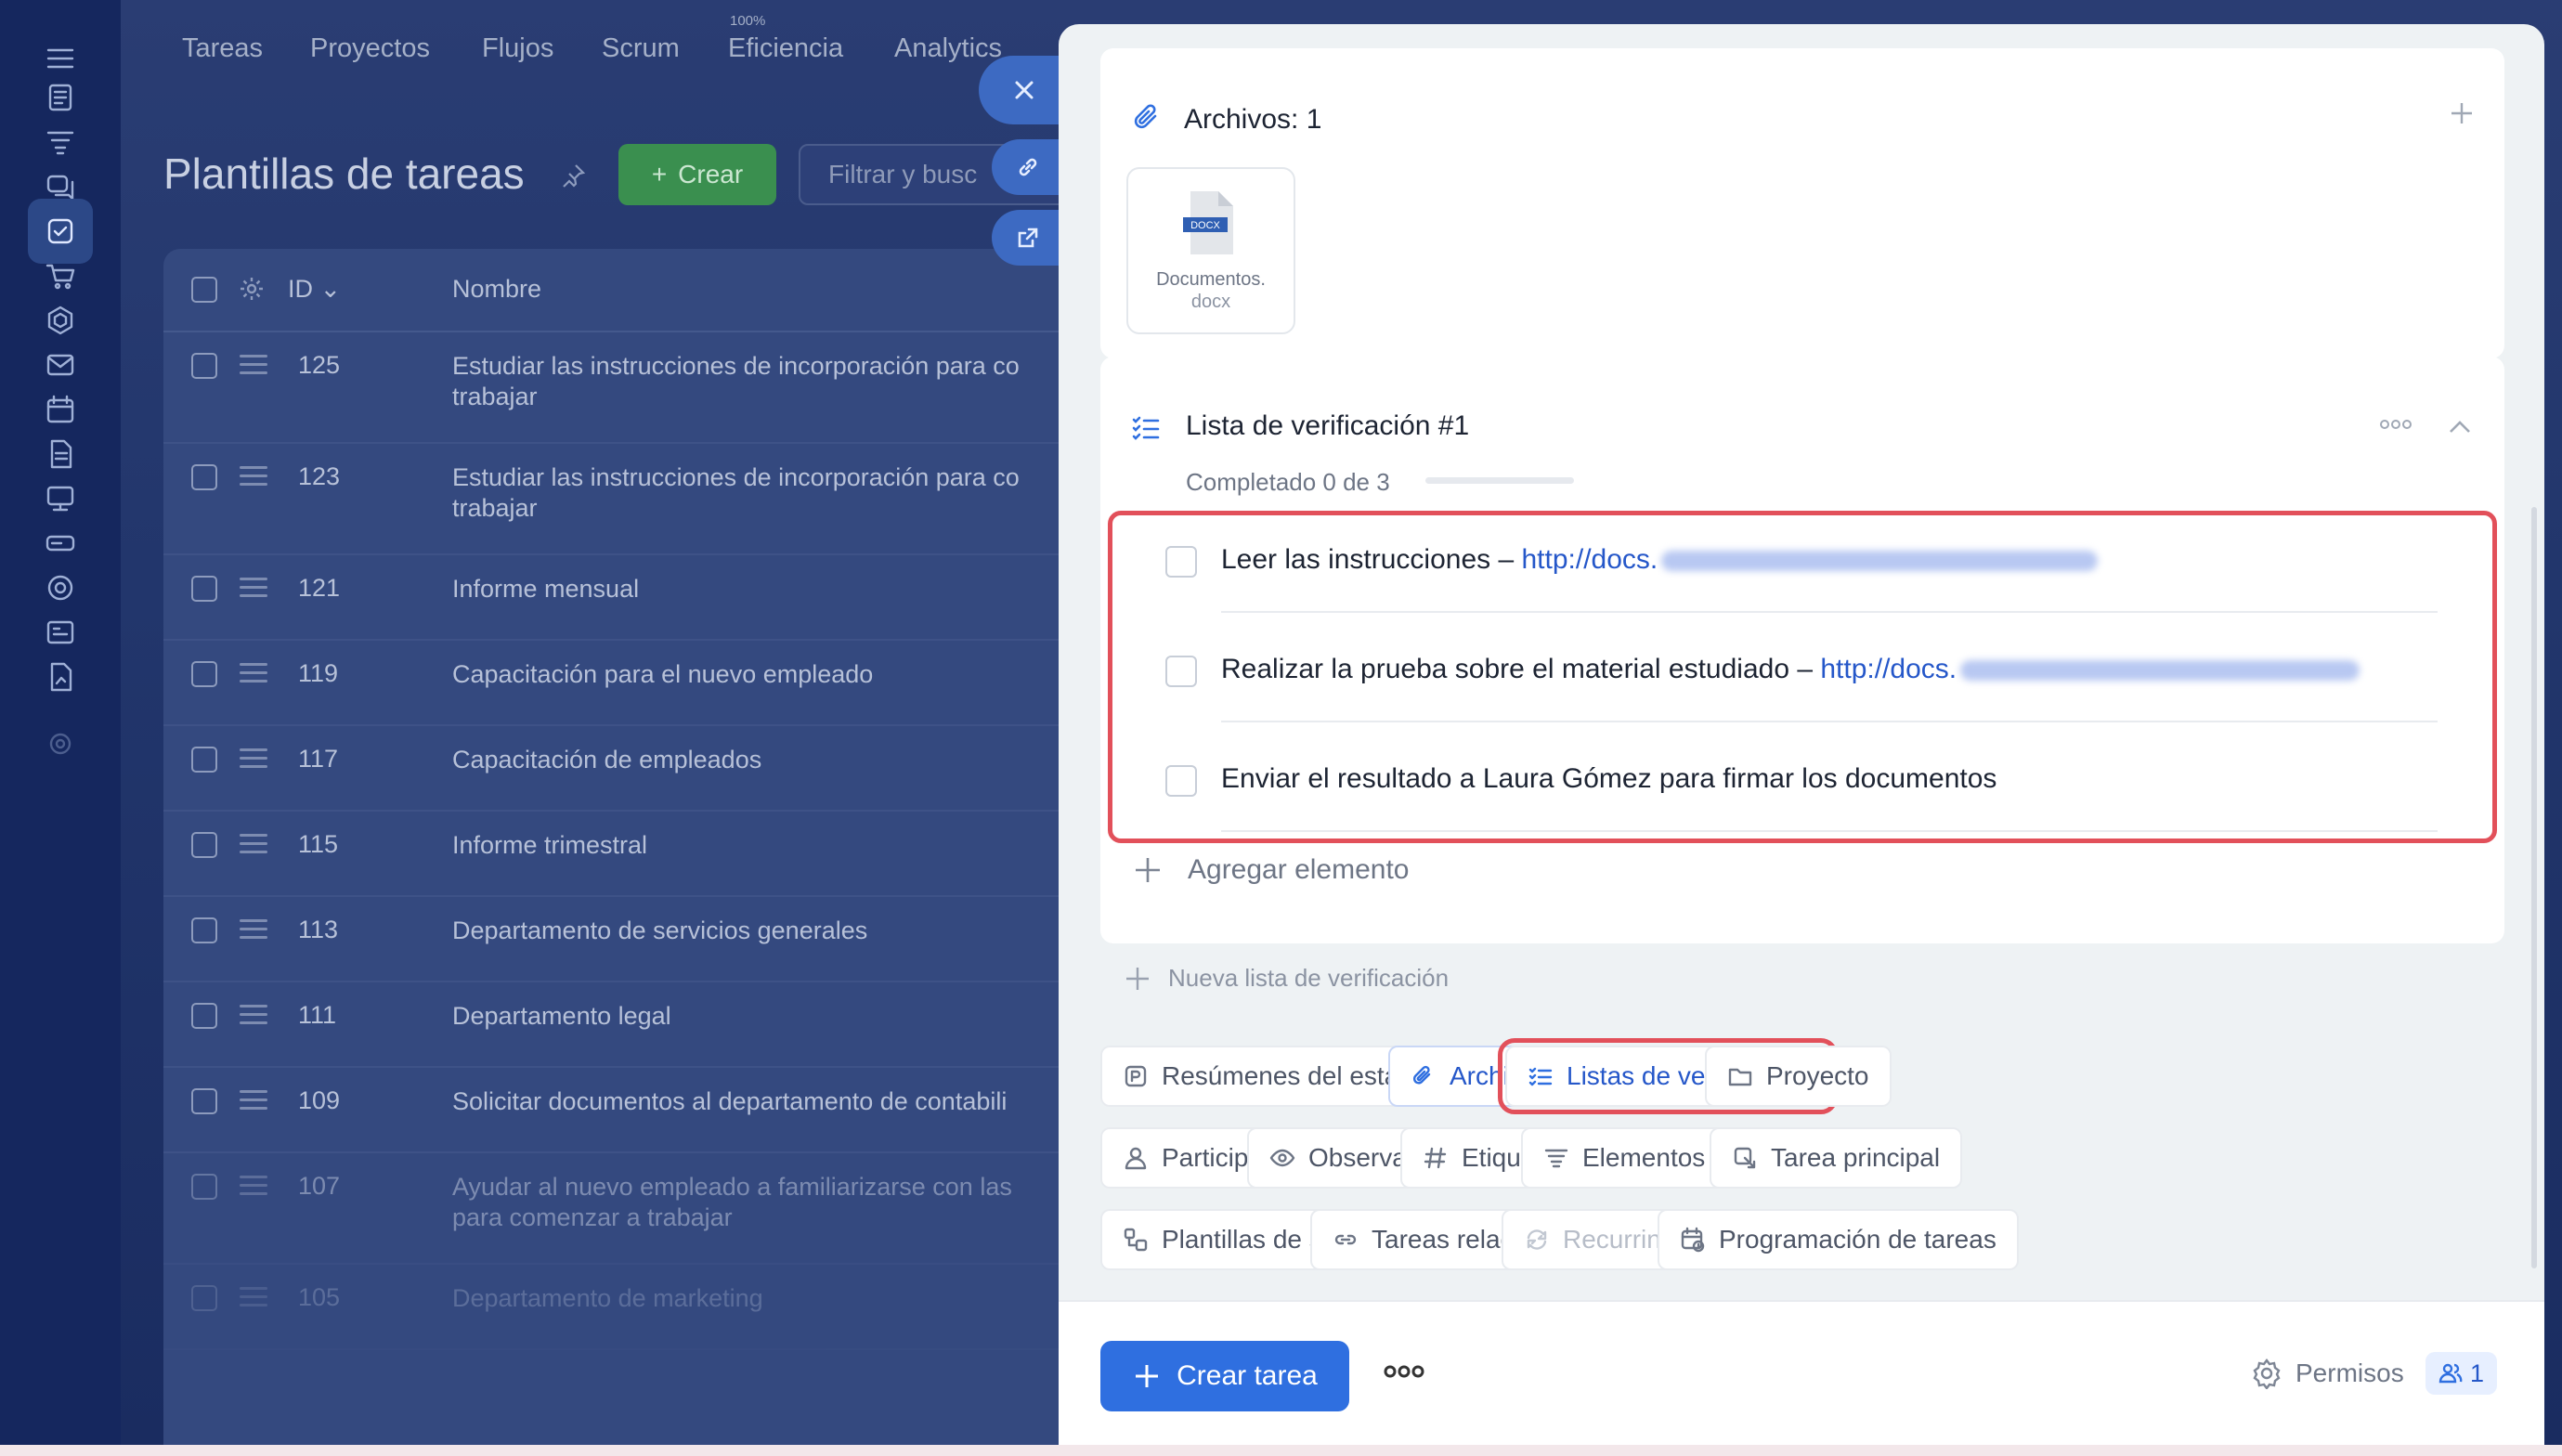 The height and width of the screenshot is (1456, 2562). Describe the element at coordinates (319, 1100) in the screenshot. I see `row-id: 109` at that location.